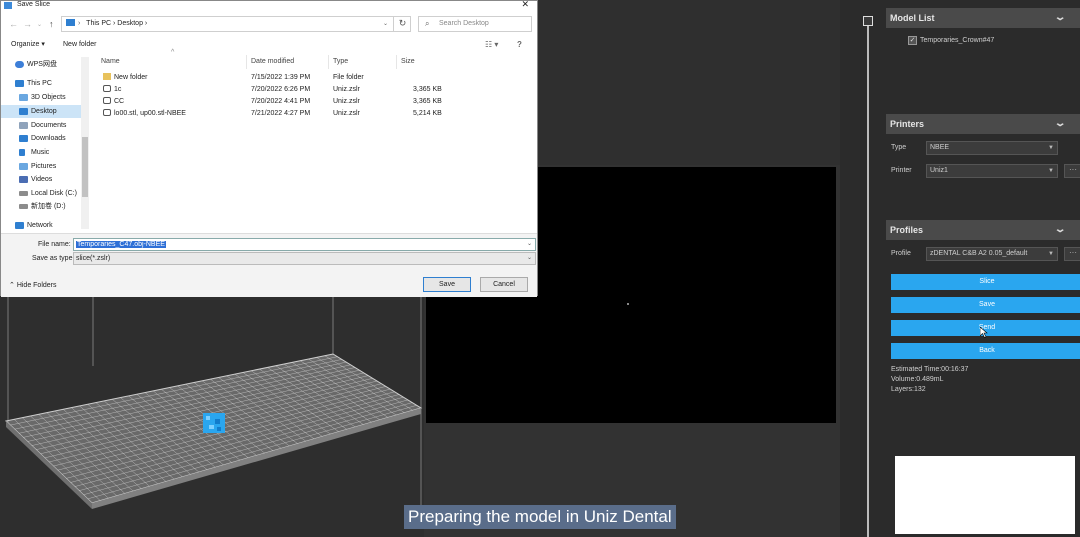 The height and width of the screenshot is (537, 1080). Describe the element at coordinates (983, 124) in the screenshot. I see `printers-header: Printers ⌄` at that location.